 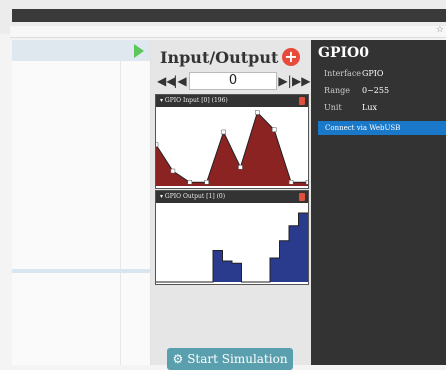 I want to click on chart-title: ▾ GPIO Input [0] (196), so click(x=232, y=101).